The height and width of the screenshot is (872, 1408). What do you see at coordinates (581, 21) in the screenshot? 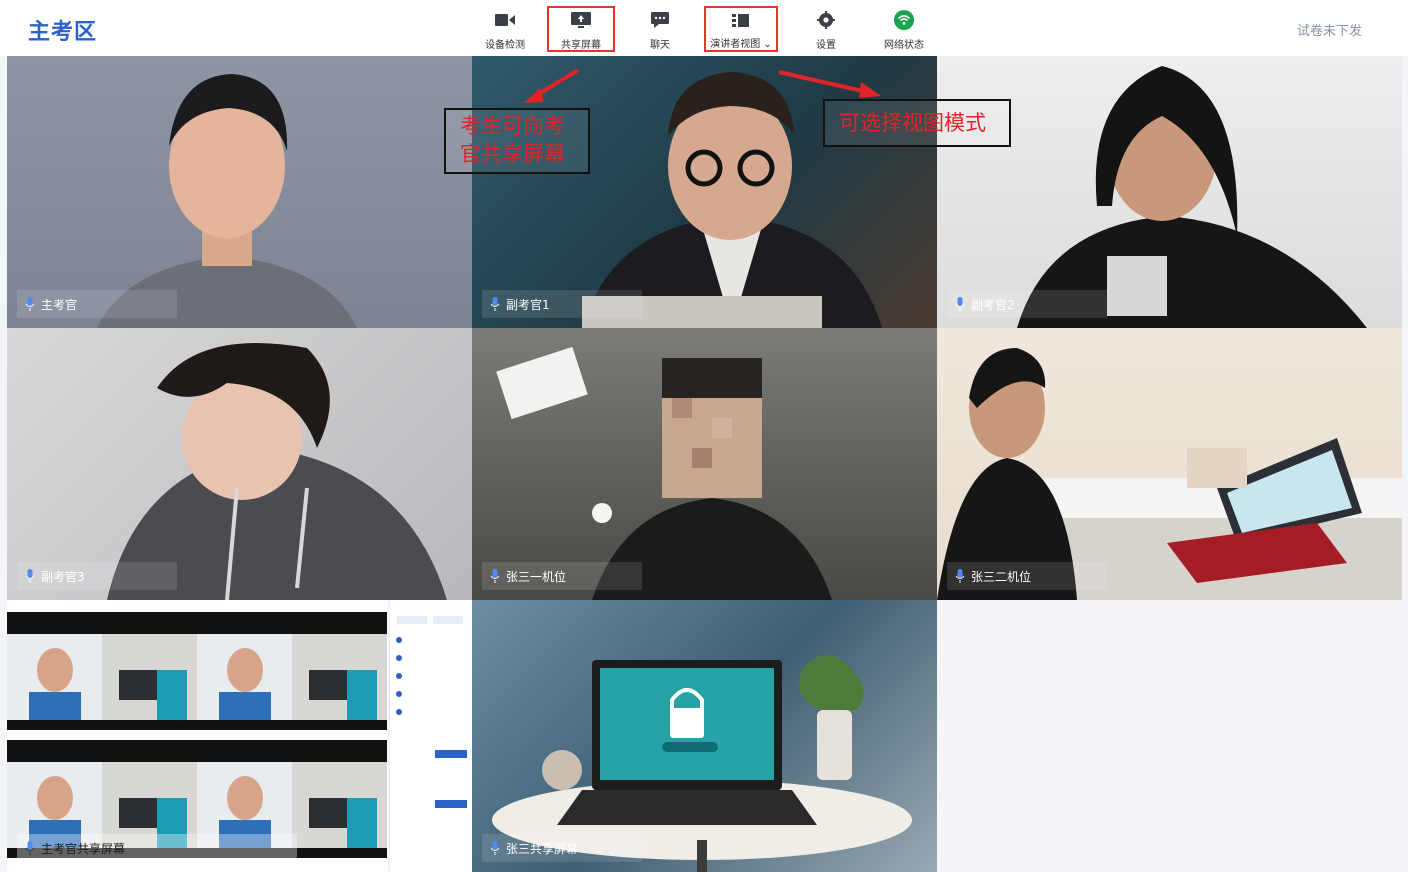
I see `screen-share-icon` at bounding box center [581, 21].